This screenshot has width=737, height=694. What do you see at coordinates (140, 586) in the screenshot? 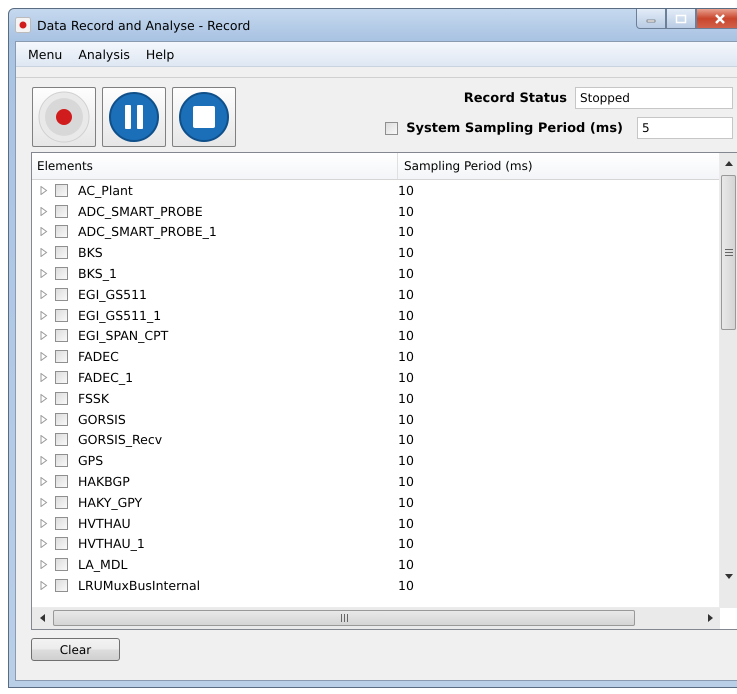
I see `element-name: LRUMuxBusInternal` at bounding box center [140, 586].